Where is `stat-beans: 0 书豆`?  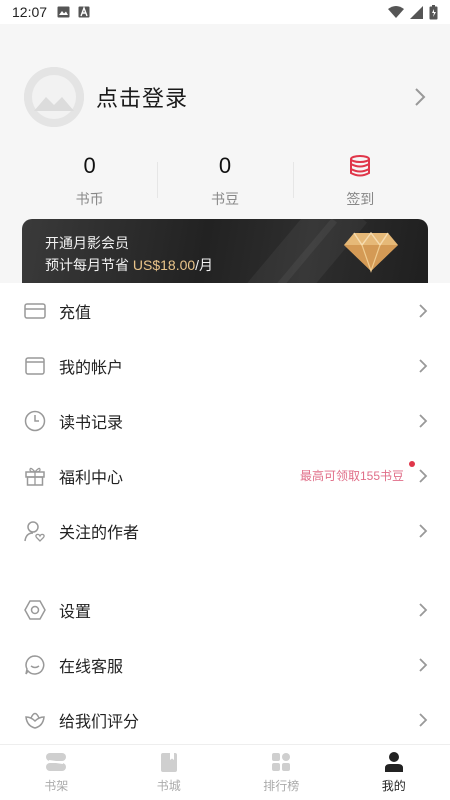 stat-beans: 0 书豆 is located at coordinates (224, 180).